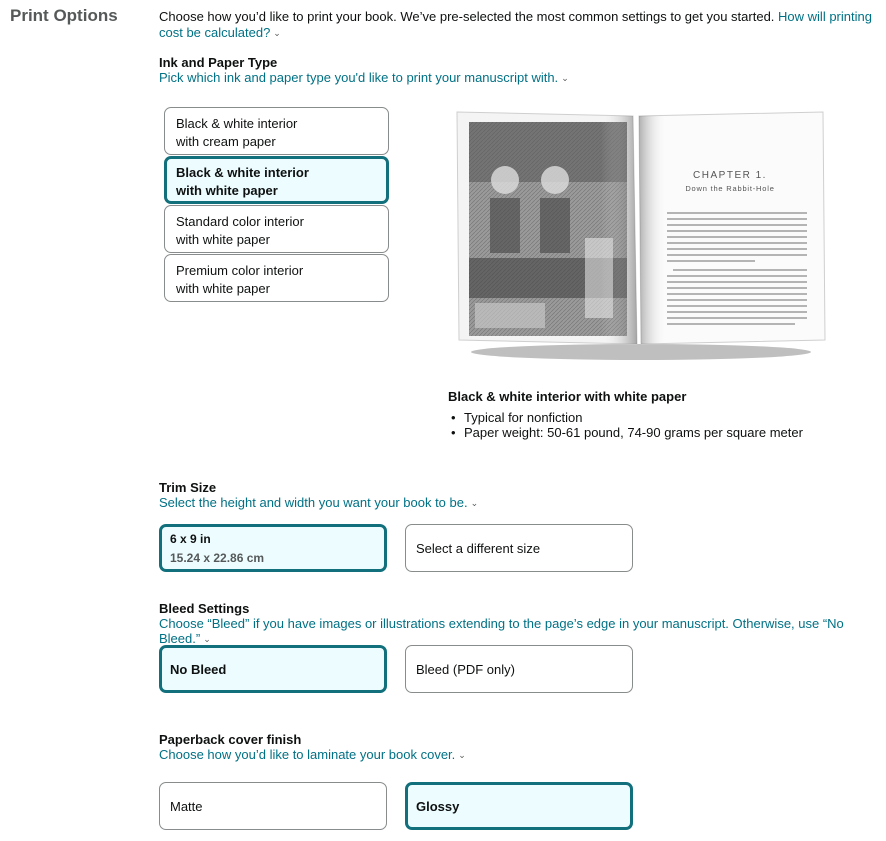 Image resolution: width=886 pixels, height=841 pixels. What do you see at coordinates (188, 487) in the screenshot?
I see `trim-size-heading: Trim Size` at bounding box center [188, 487].